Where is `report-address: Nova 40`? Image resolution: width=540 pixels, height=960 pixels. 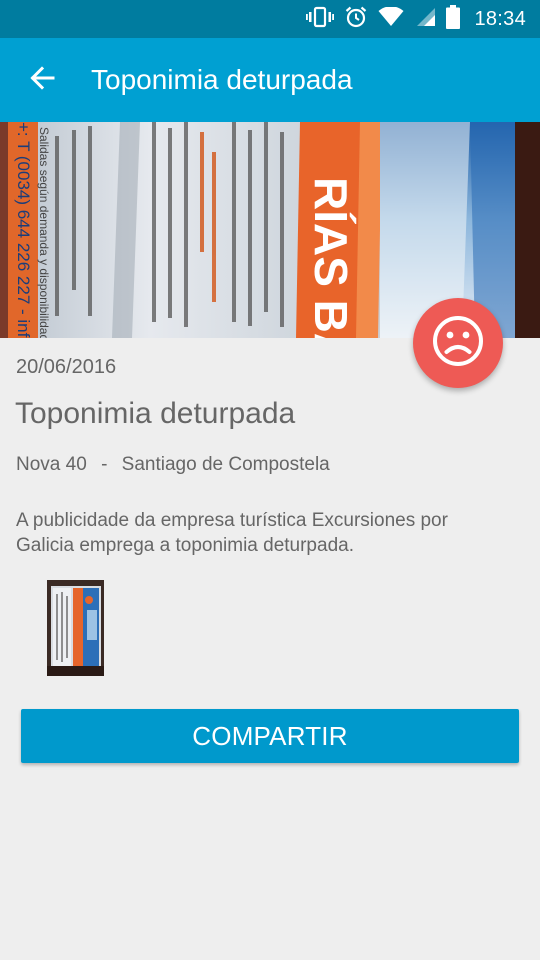 report-address: Nova 40 is located at coordinates (51, 464).